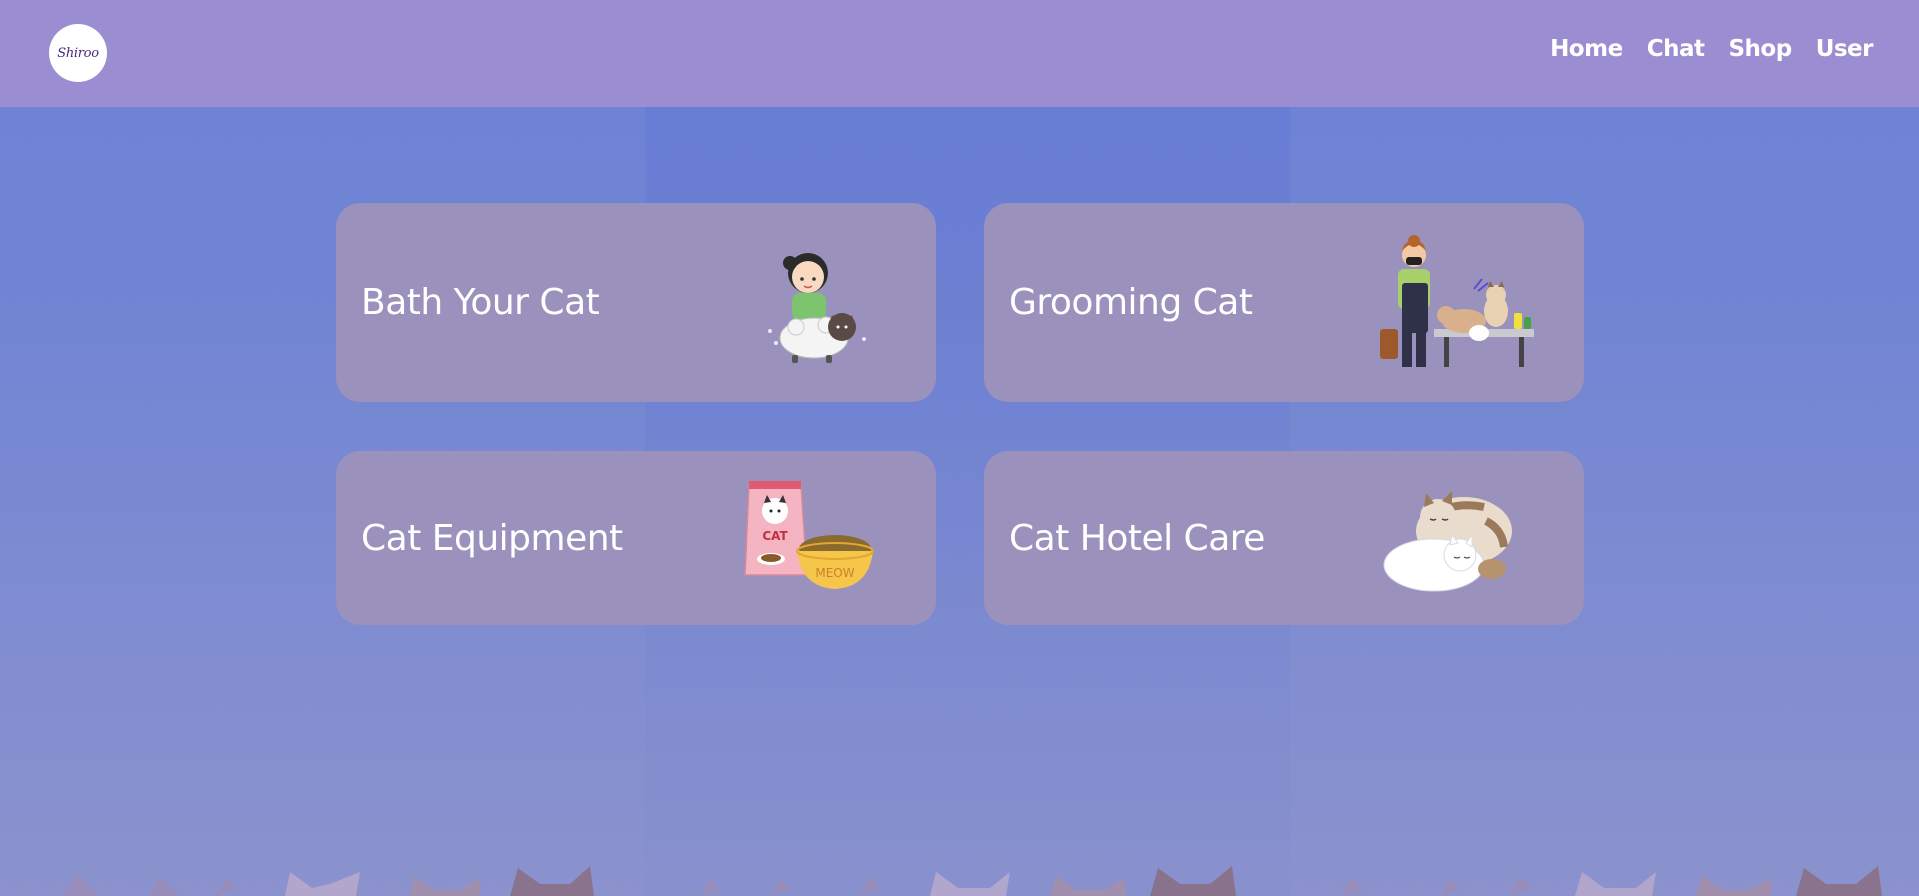 The width and height of the screenshot is (1919, 896). I want to click on nav-shop-link: Shop, so click(1760, 49).